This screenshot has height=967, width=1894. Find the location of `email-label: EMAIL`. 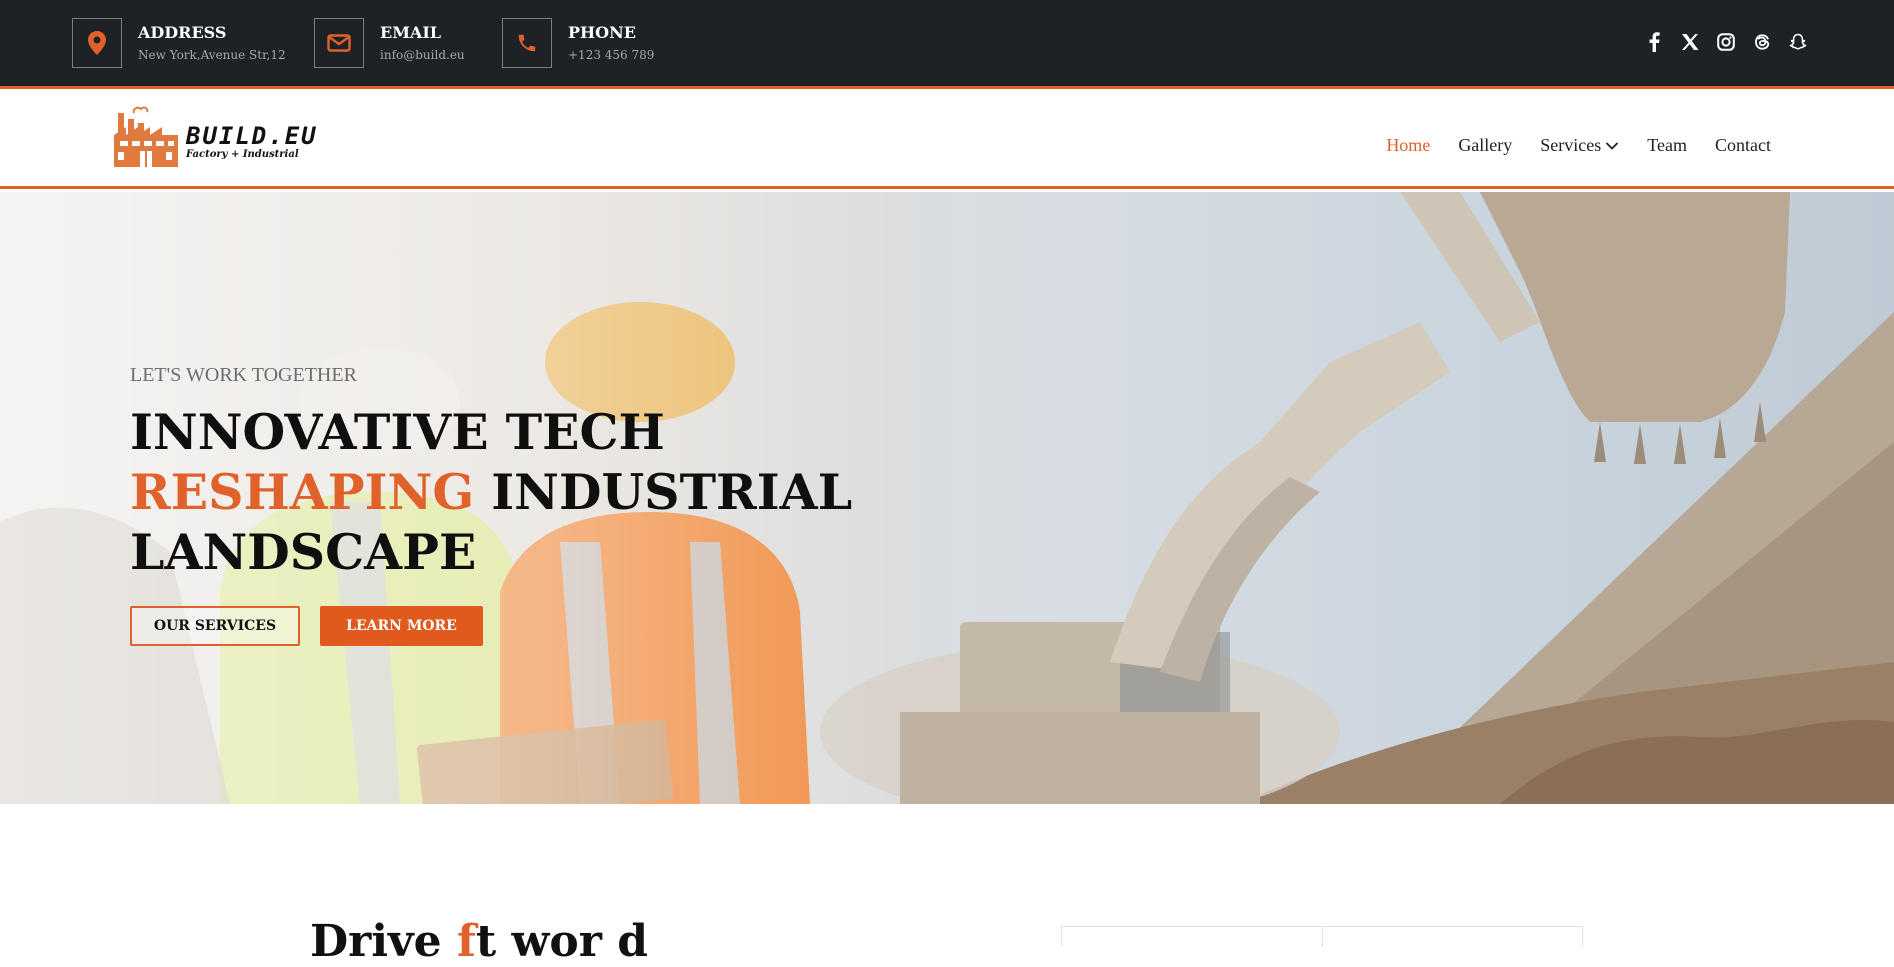

email-label: EMAIL is located at coordinates (411, 32).